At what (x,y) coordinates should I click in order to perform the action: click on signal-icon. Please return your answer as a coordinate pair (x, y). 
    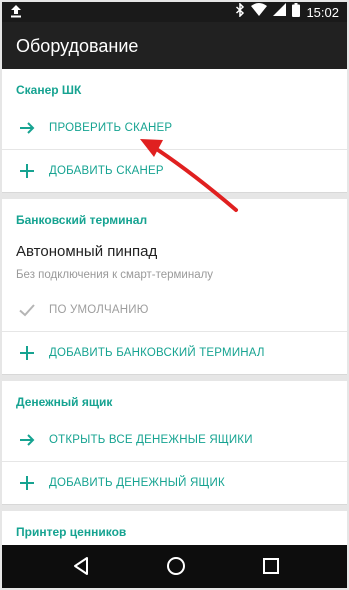
    Looking at the image, I should click on (280, 12).